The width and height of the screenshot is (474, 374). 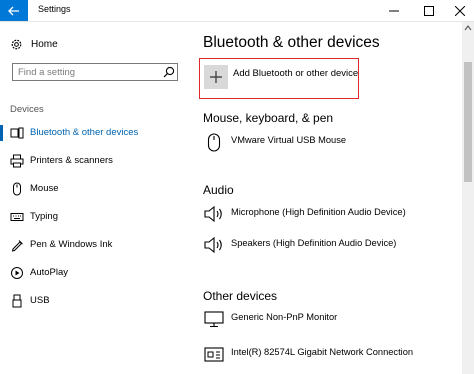 I want to click on sidebar-item-label: USB, so click(x=40, y=300).